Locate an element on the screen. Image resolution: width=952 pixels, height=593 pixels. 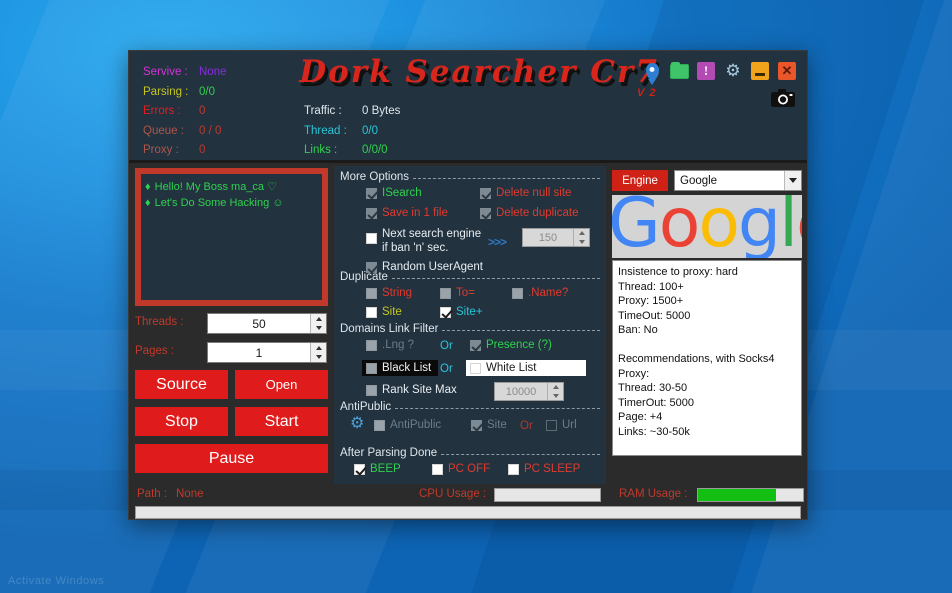
pages-stepper is located at coordinates (267, 352).